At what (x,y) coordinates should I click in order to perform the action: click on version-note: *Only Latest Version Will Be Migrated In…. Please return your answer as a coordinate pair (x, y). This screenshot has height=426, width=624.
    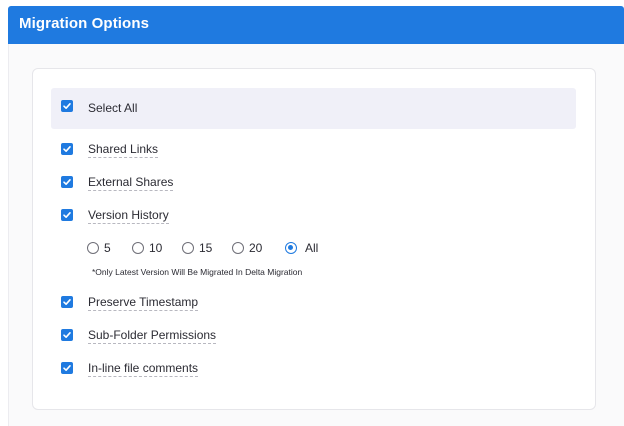
    Looking at the image, I should click on (197, 272).